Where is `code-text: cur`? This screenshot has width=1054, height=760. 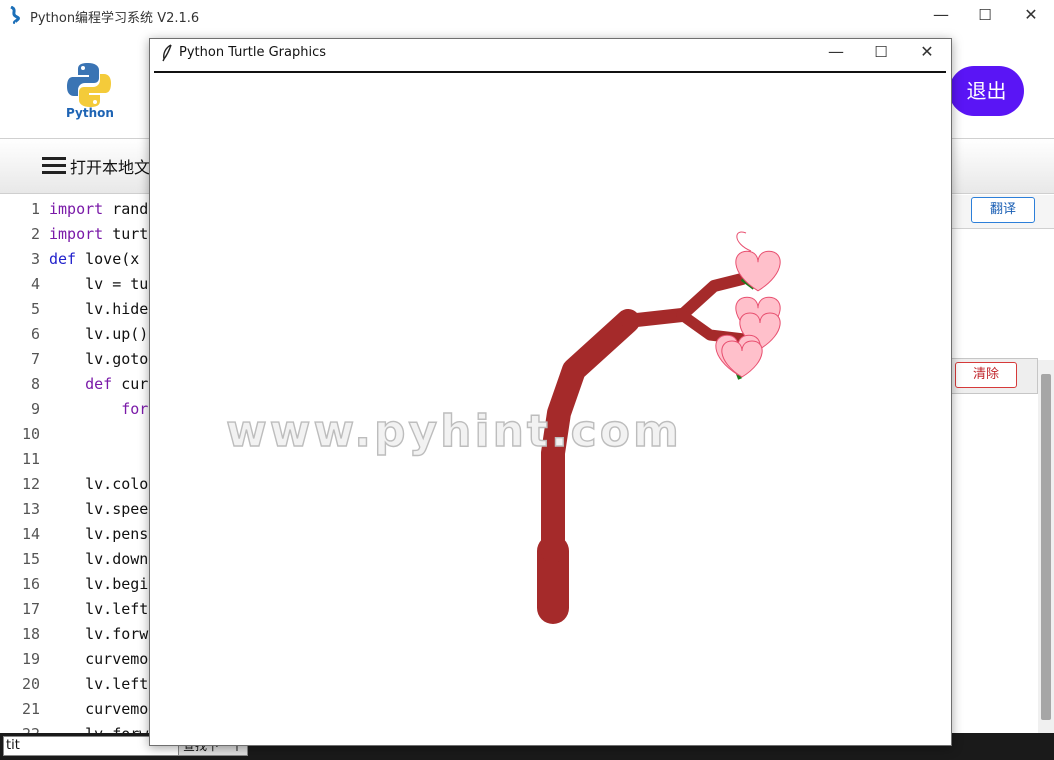
code-text: cur is located at coordinates (130, 384).